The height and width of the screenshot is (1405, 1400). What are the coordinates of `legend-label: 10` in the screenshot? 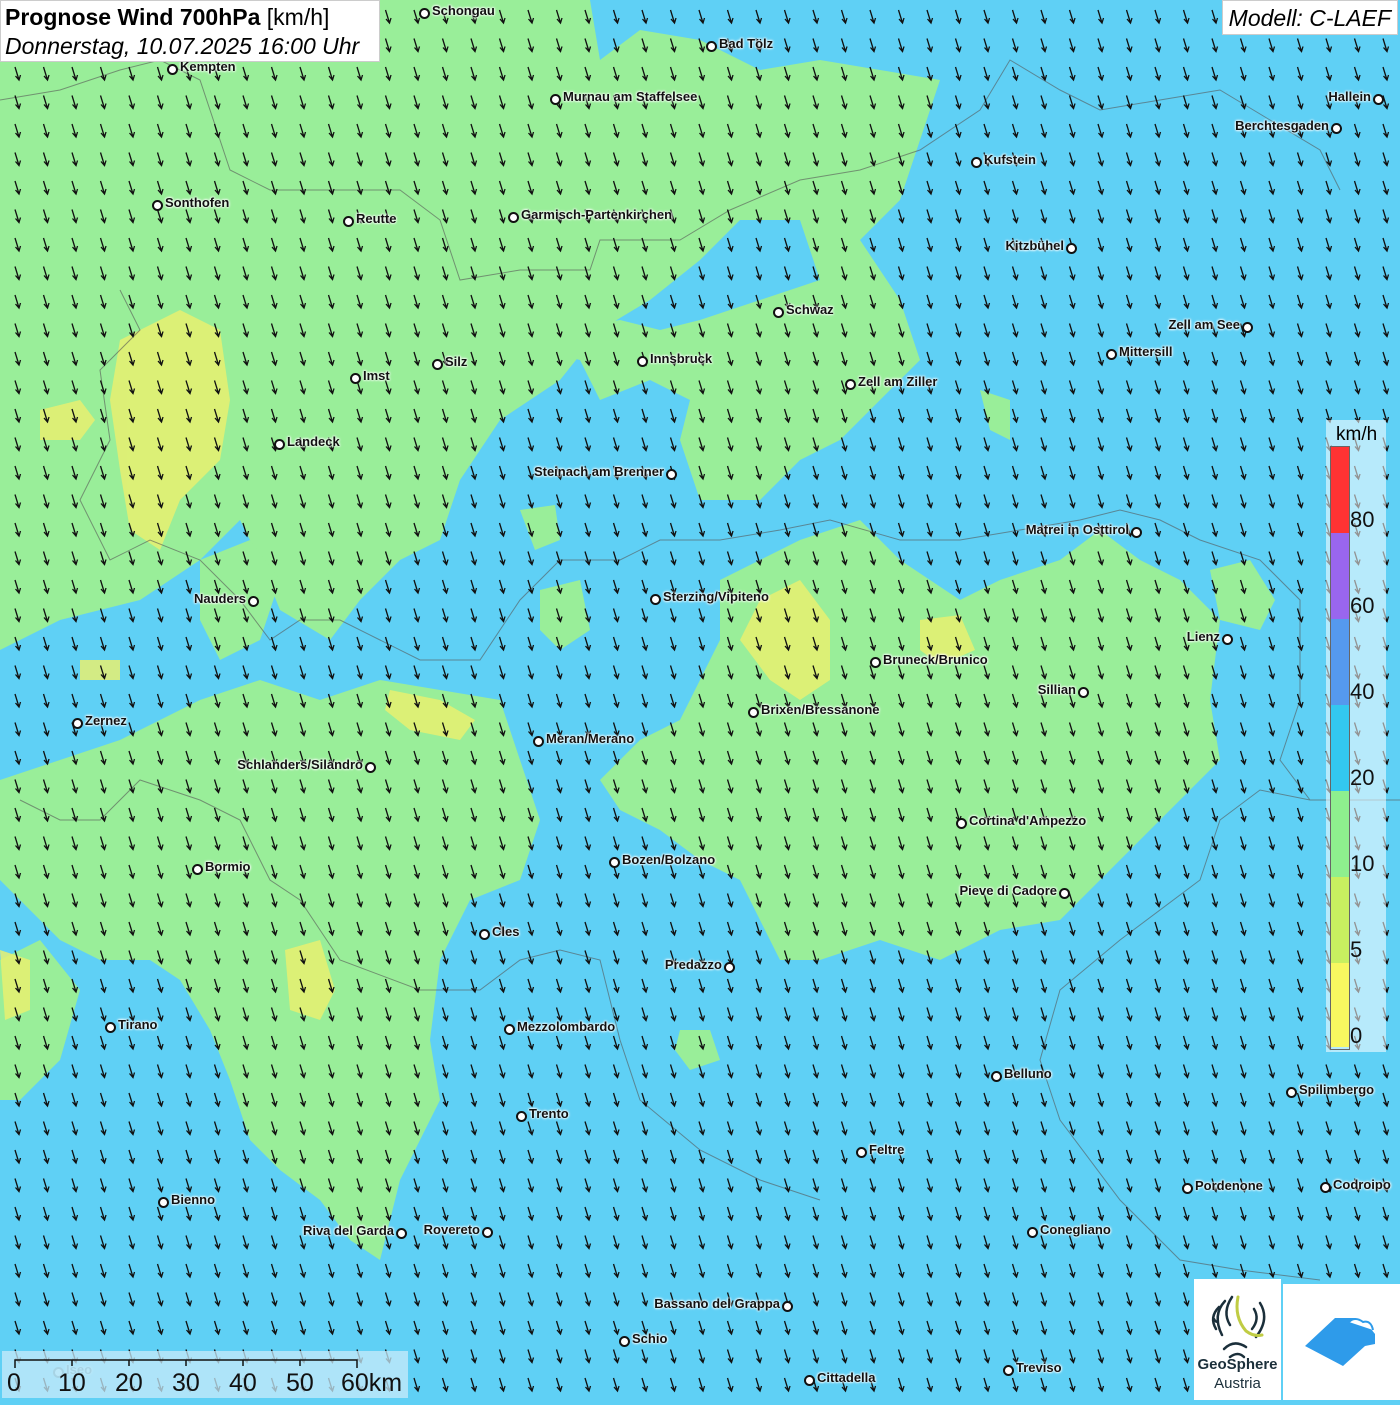 It's located at (1362, 863).